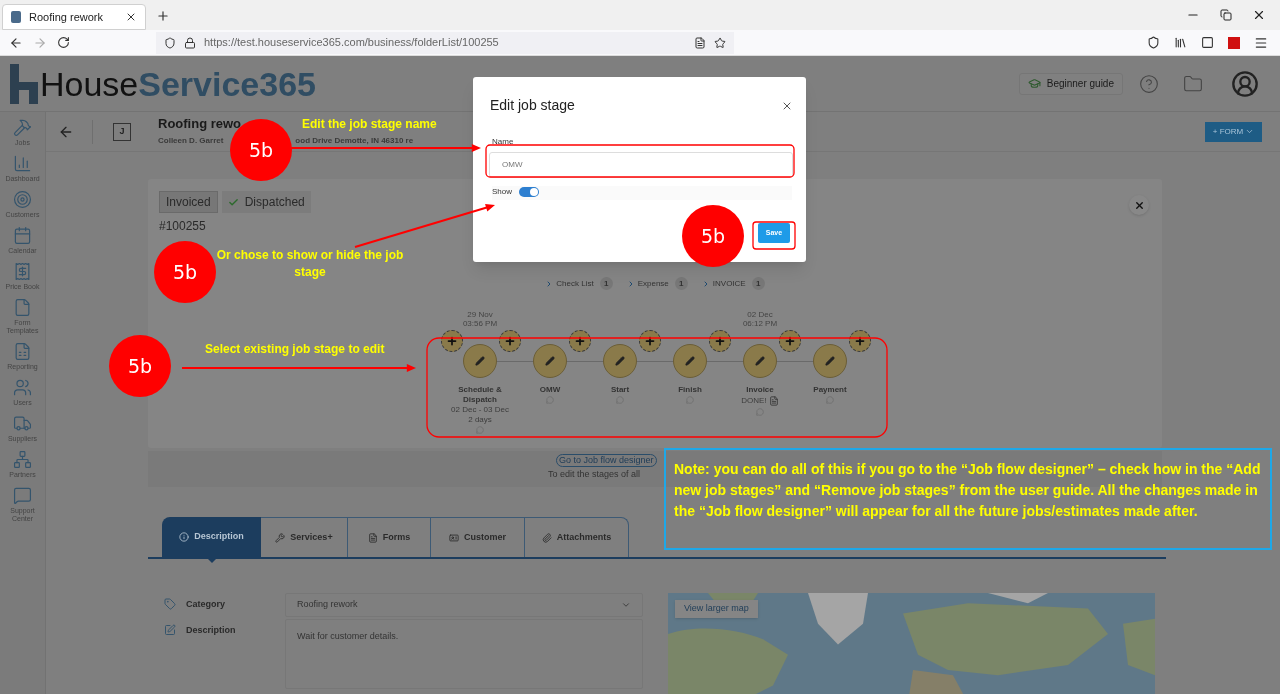 This screenshot has width=1280, height=694. I want to click on show-toggle, so click(529, 192).